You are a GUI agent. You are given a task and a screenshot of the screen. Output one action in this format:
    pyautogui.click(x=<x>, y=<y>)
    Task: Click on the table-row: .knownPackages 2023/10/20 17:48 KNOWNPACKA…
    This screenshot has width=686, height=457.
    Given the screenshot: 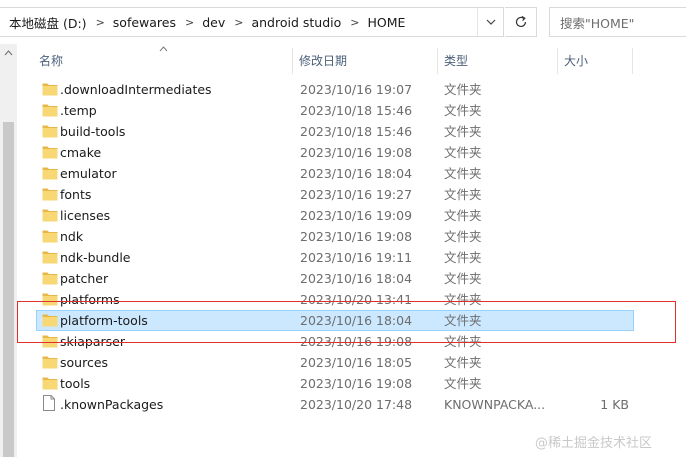 What is the action you would take?
    pyautogui.click(x=351, y=404)
    